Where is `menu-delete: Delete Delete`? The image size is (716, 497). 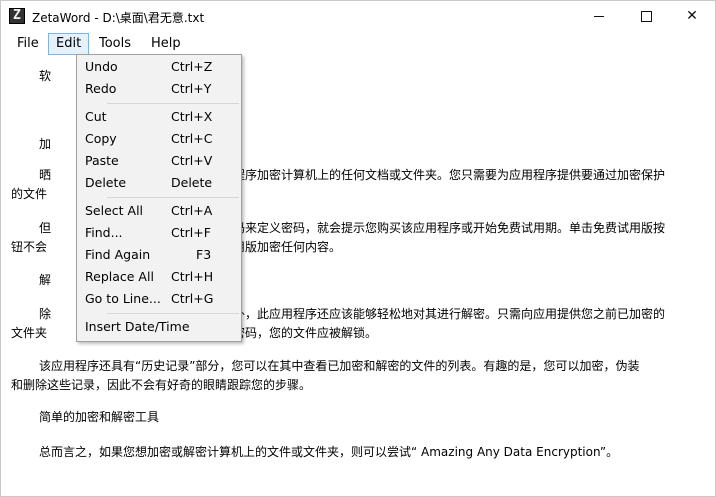 menu-delete: Delete Delete is located at coordinates (159, 183).